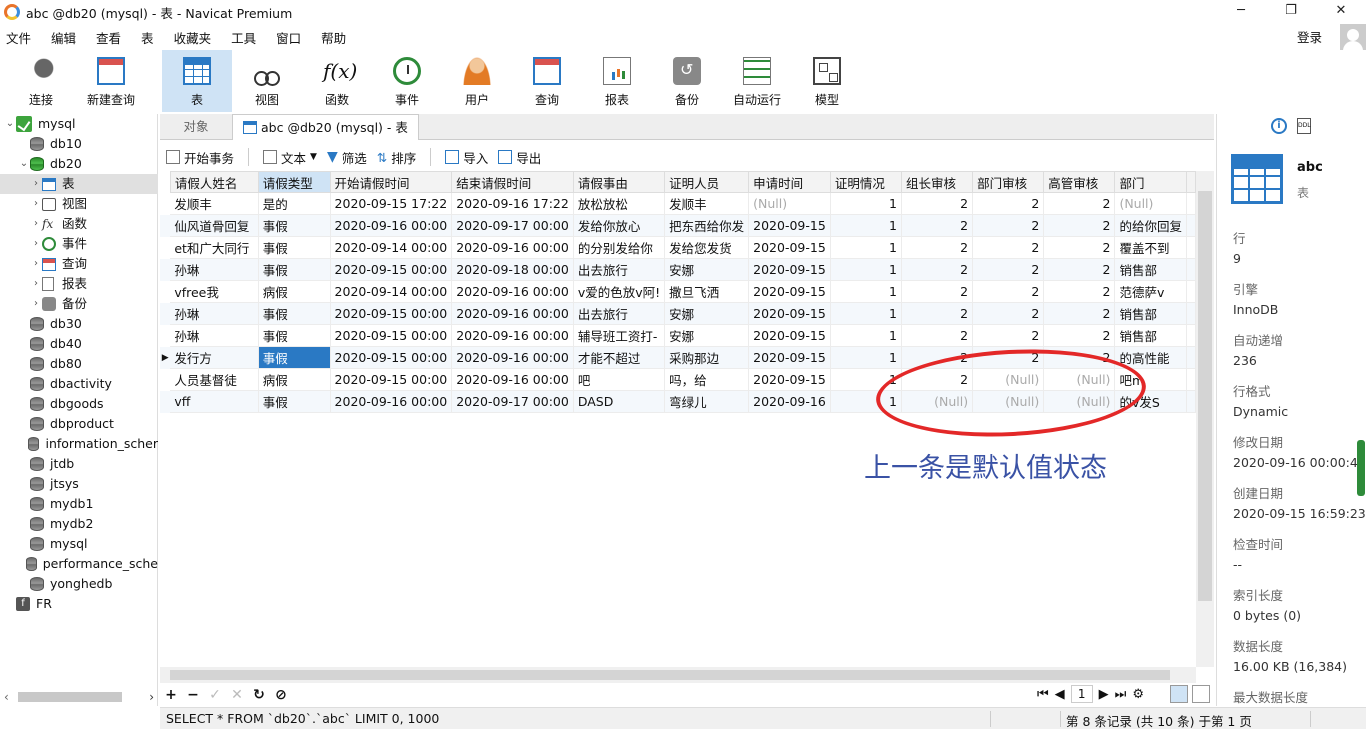  What do you see at coordinates (789, 401) in the screenshot?
I see `table-cell: 2020-09-16` at bounding box center [789, 401].